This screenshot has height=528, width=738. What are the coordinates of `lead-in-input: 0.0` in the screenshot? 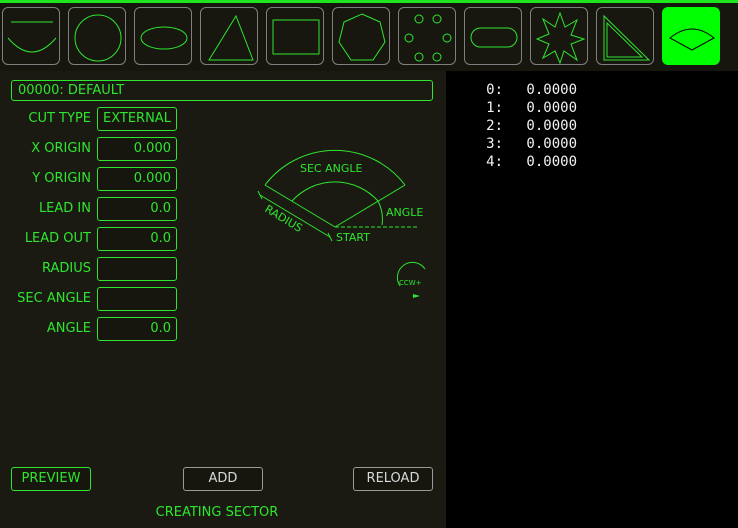 It's located at (137, 209).